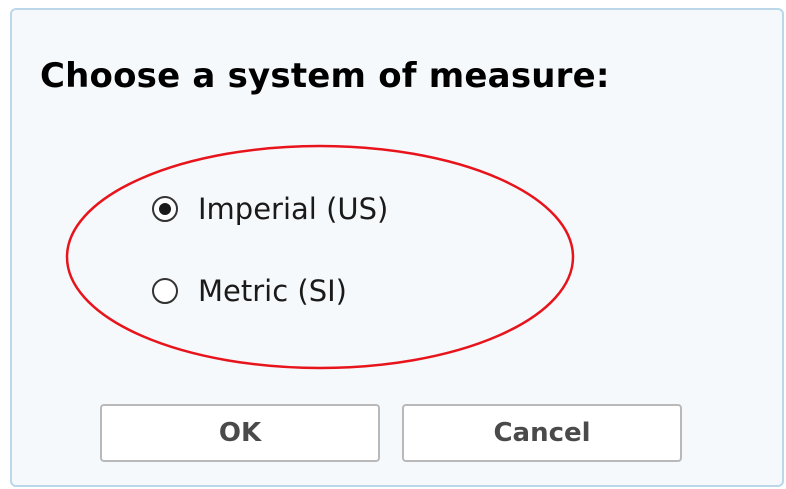  I want to click on dialog-title: Choose a system of measure:, so click(325, 76).